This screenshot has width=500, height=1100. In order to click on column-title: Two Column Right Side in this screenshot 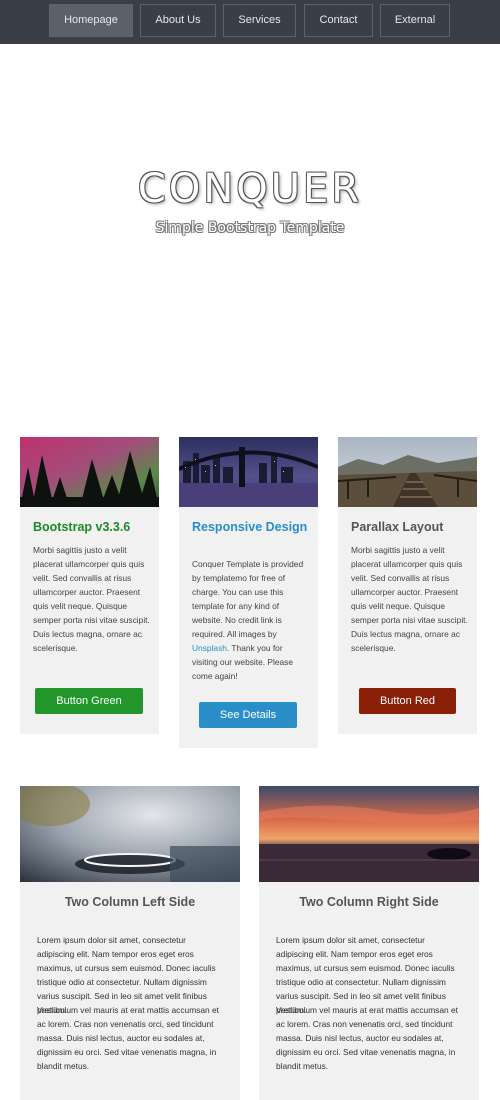, I will do `click(369, 902)`.